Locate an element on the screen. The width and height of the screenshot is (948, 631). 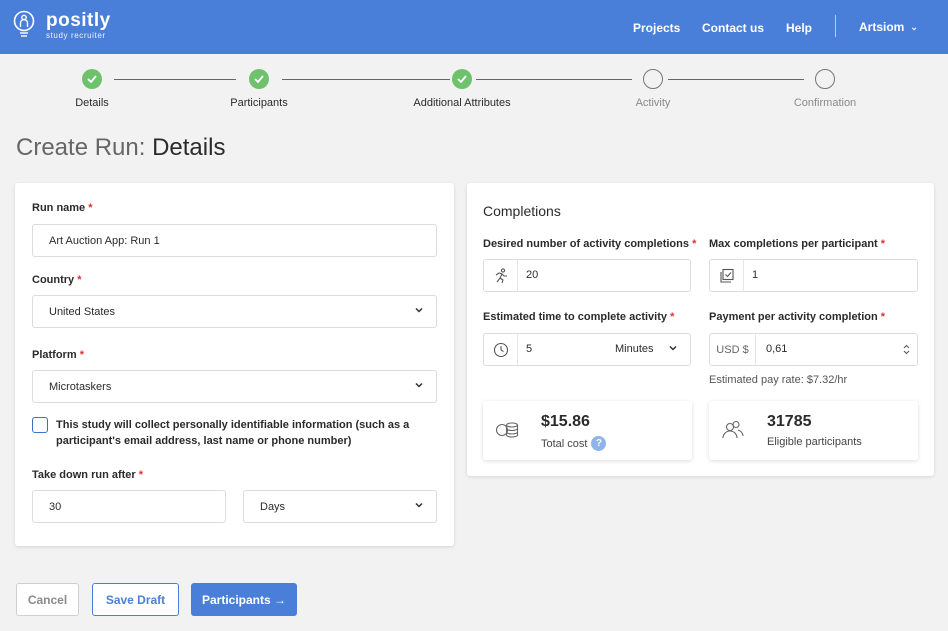
stacked-check-icon is located at coordinates (727, 275).